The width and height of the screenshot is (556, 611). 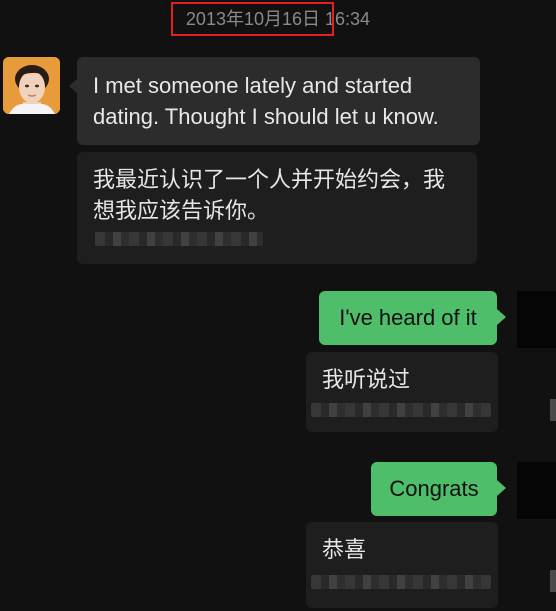 What do you see at coordinates (366, 379) in the screenshot?
I see `translation-text: 我听说过` at bounding box center [366, 379].